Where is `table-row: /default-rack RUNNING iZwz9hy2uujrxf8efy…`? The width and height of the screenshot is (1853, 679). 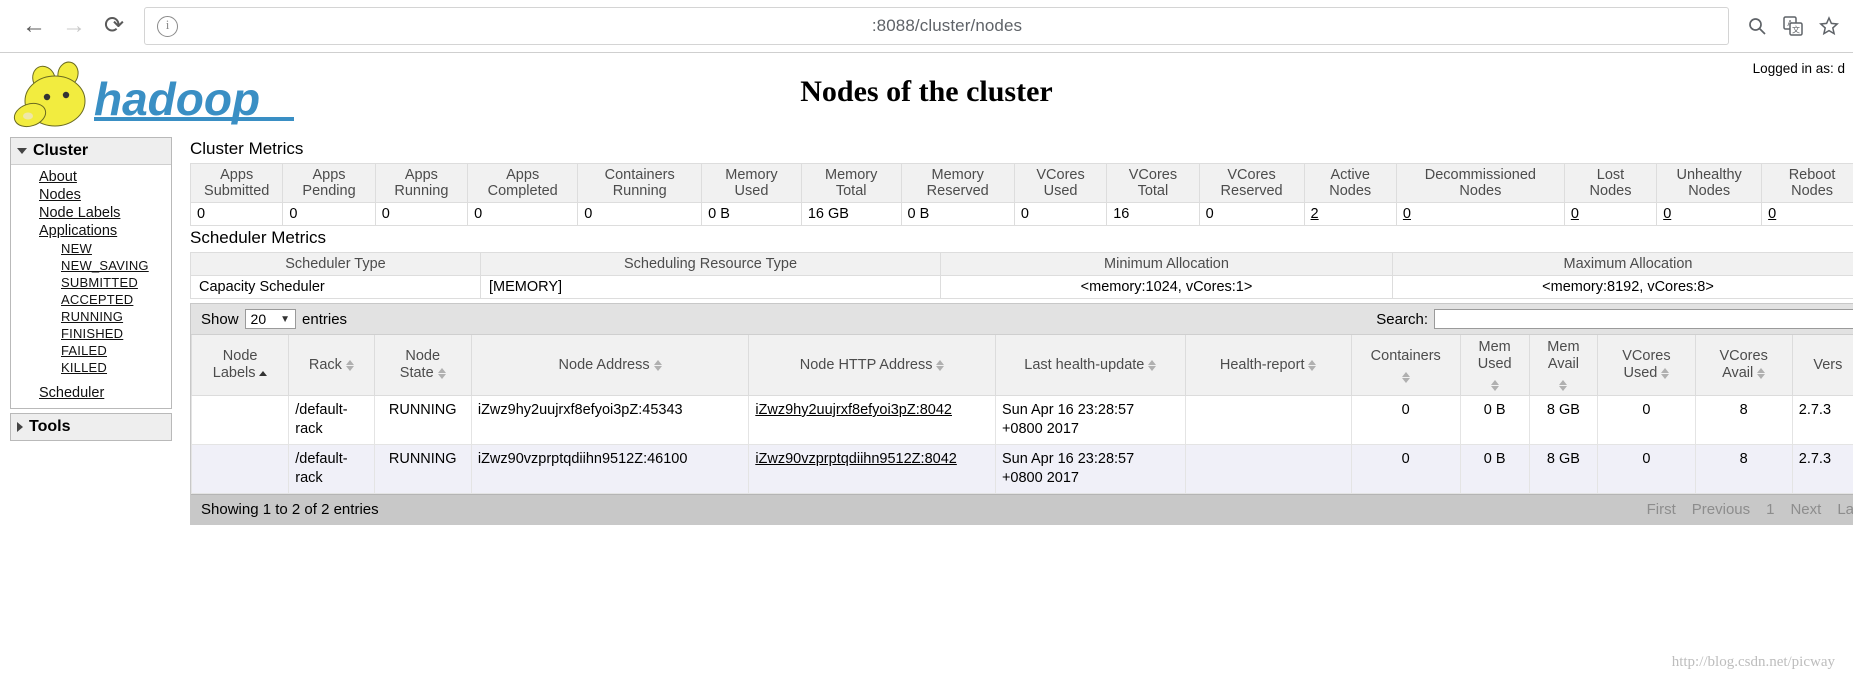 table-row: /default-rack RUNNING iZwz9hy2uujrxf8efy… is located at coordinates (1021, 420).